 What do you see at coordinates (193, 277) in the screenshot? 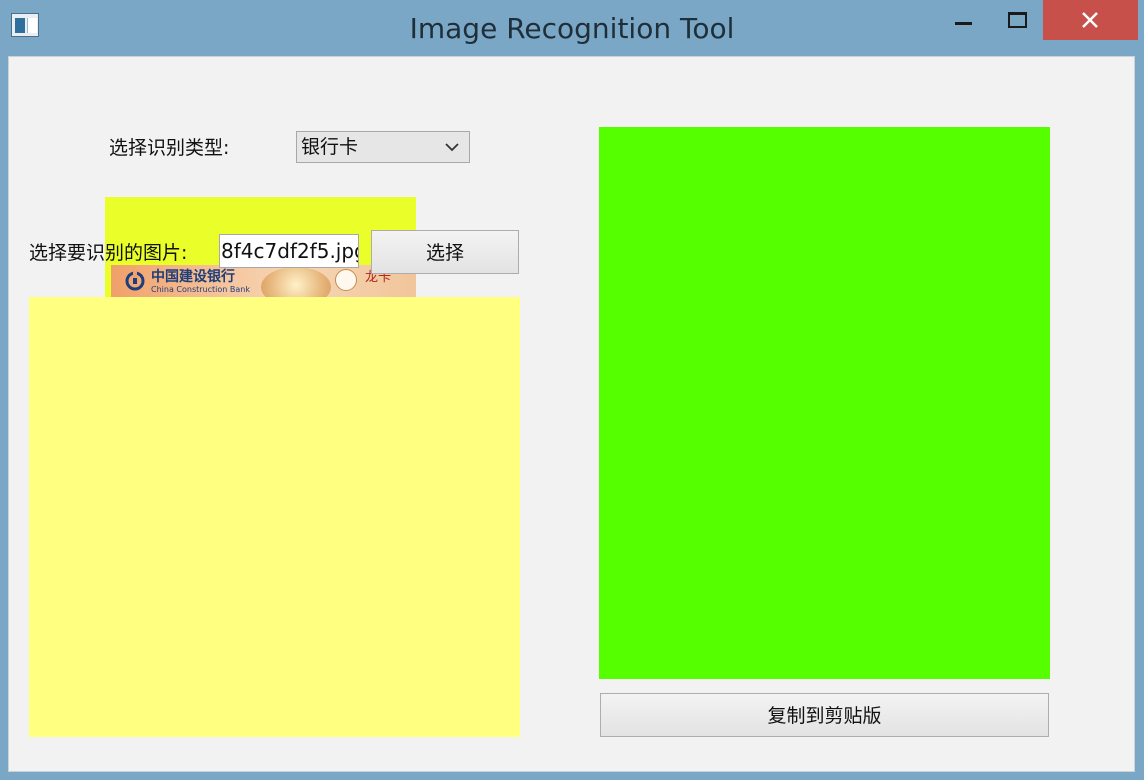
I see `bank-name: 中国建设银行` at bounding box center [193, 277].